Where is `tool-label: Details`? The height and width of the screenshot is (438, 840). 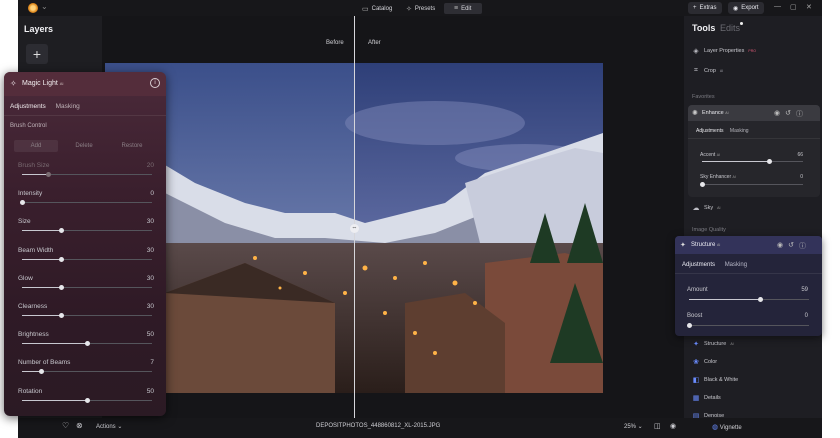 tool-label: Details is located at coordinates (712, 398).